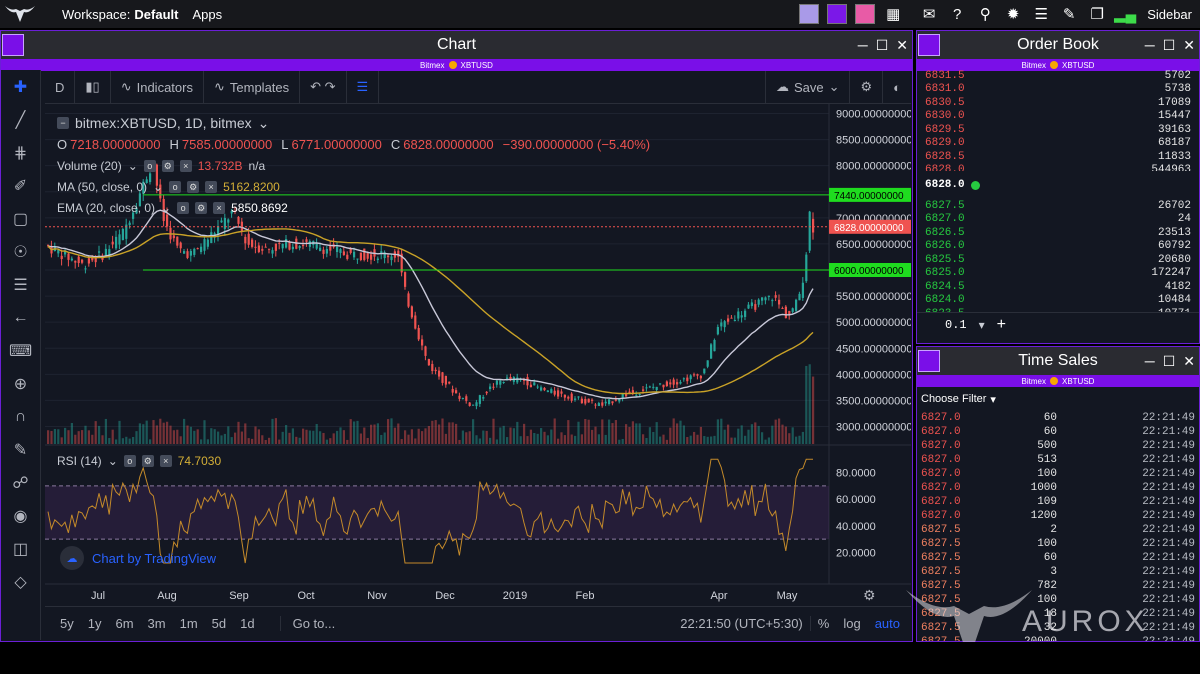  Describe the element at coordinates (1058, 399) in the screenshot. I see `filter-select: Choose Filter ▾` at that location.